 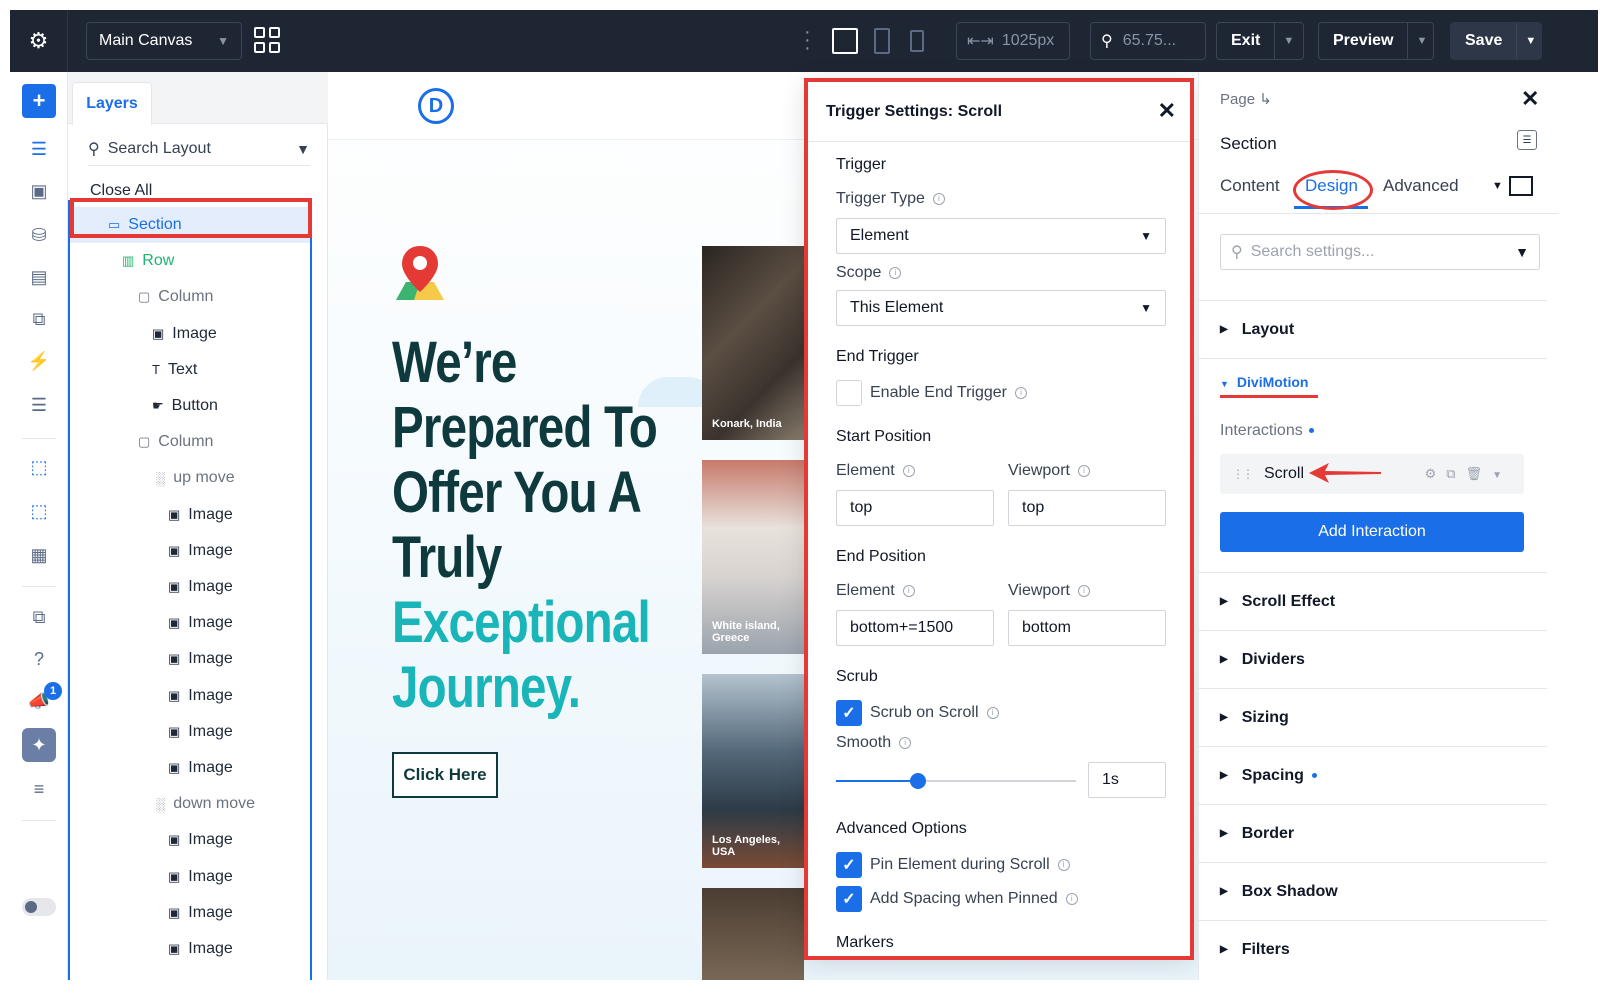 I want to click on exit-button: Exit ▼, so click(x=1260, y=41).